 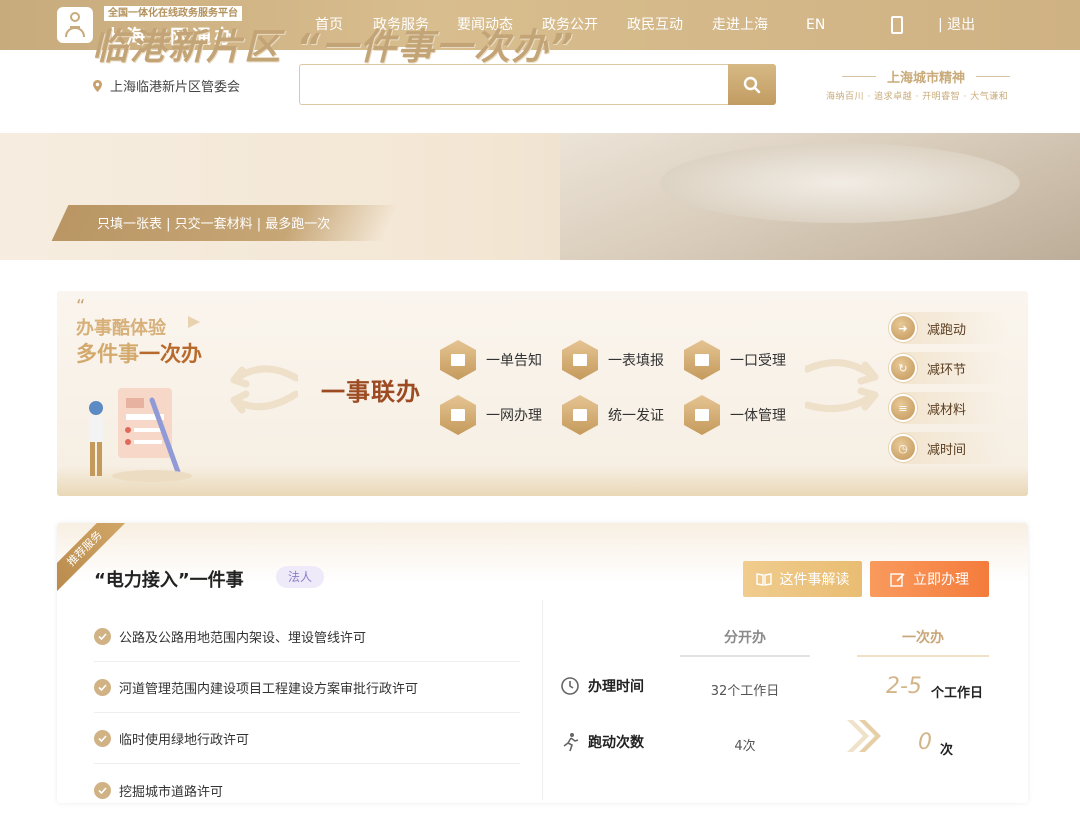 I want to click on location-selector: 上海临港新片区管委会, so click(x=166, y=85).